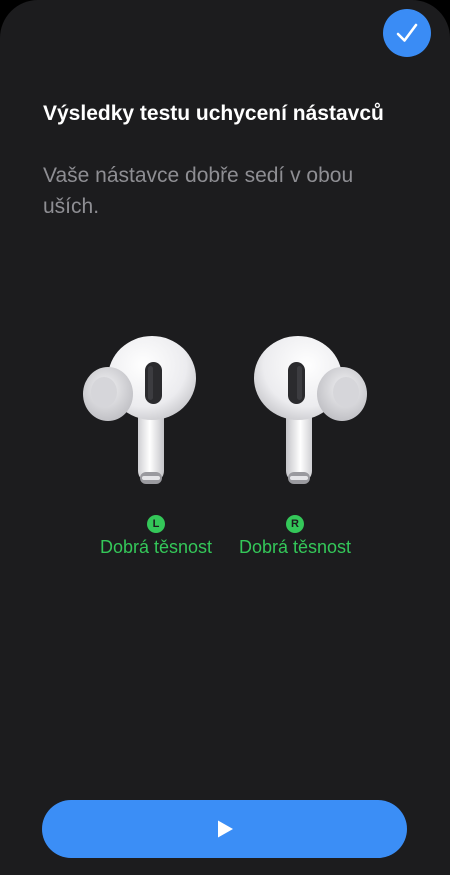  I want to click on left-ear-badge: L, so click(156, 524).